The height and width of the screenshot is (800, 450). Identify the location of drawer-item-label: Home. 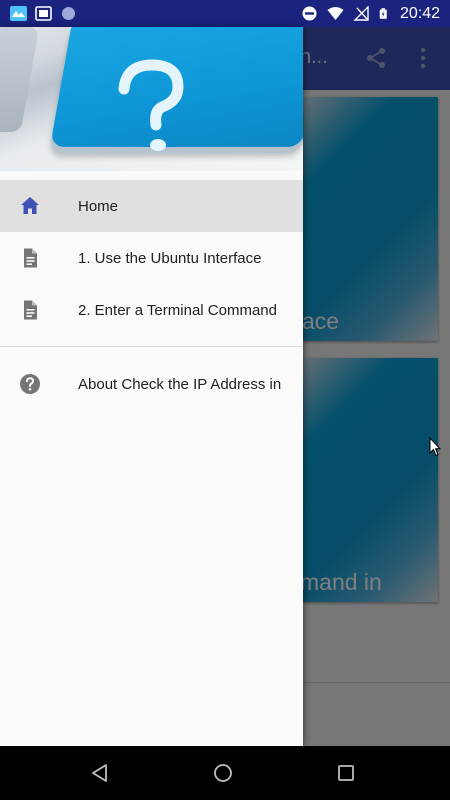
(98, 206).